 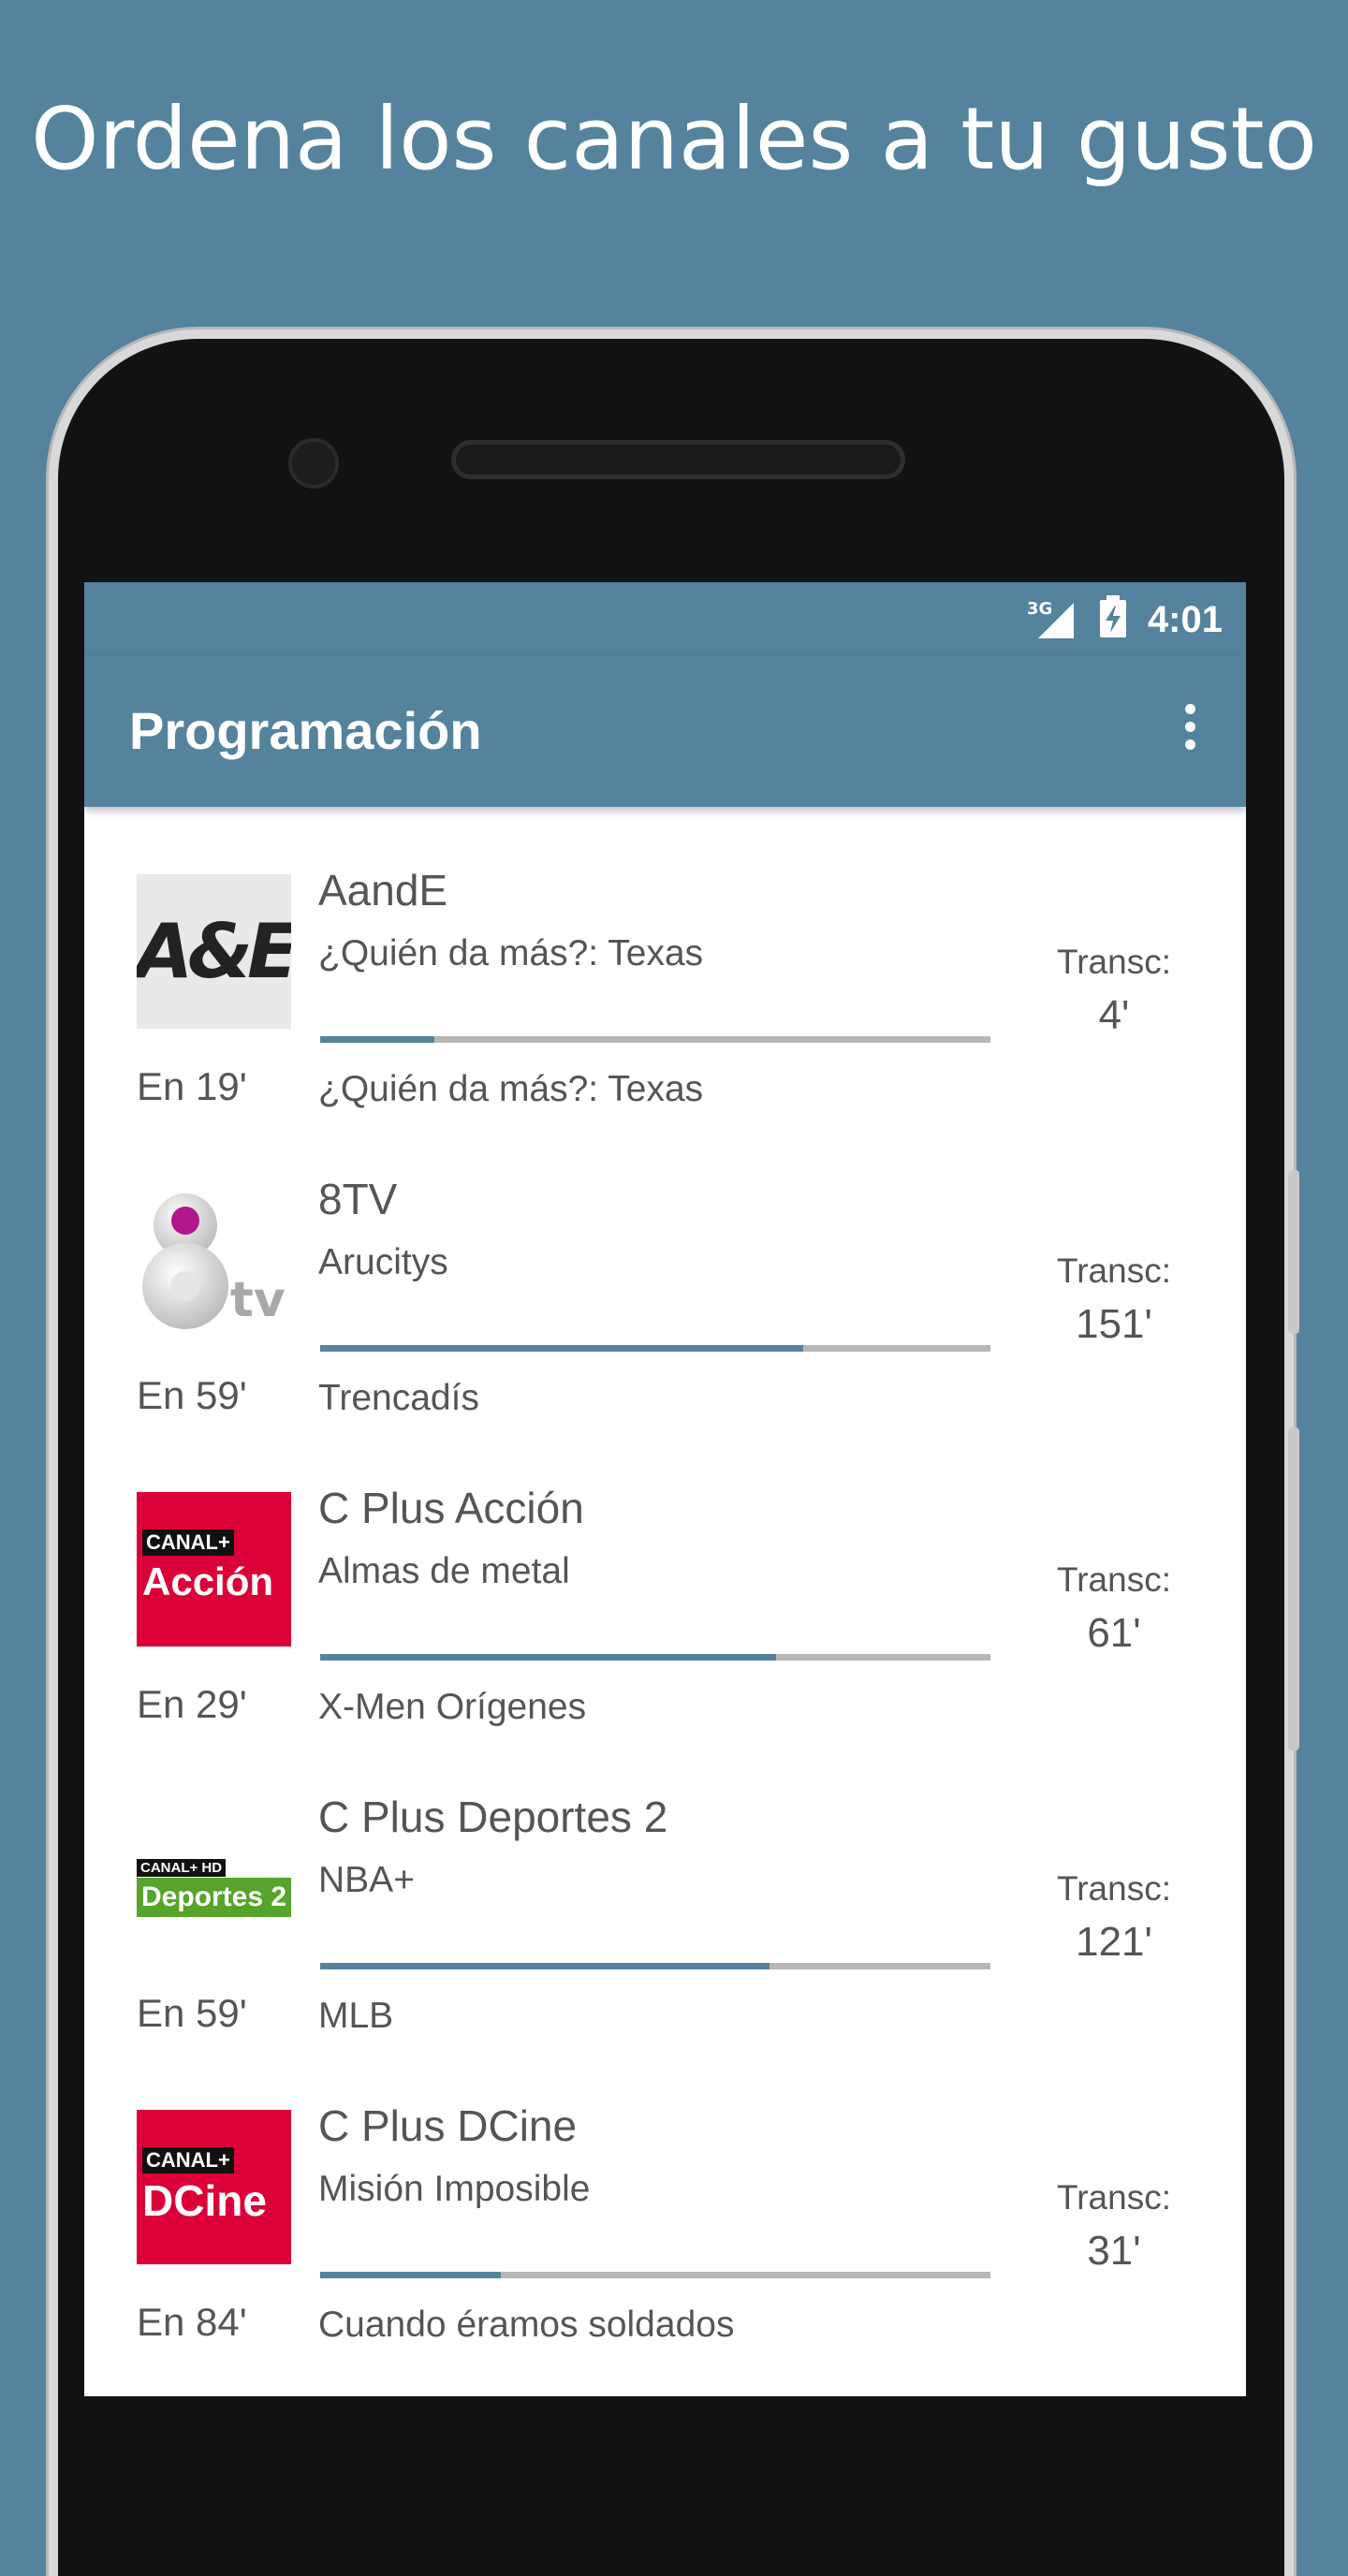 What do you see at coordinates (451, 1508) in the screenshot?
I see `channel-name: C Plus Acción` at bounding box center [451, 1508].